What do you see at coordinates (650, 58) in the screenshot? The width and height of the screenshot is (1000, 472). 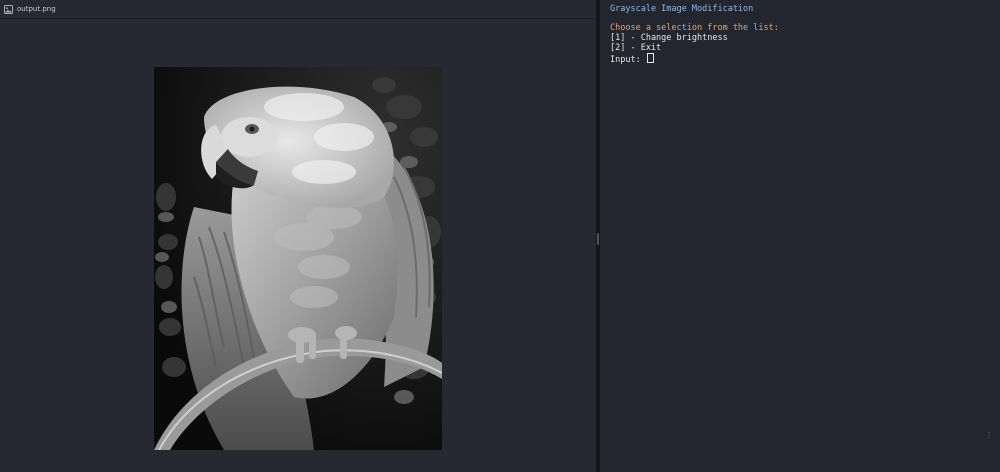 I see `text-cursor` at bounding box center [650, 58].